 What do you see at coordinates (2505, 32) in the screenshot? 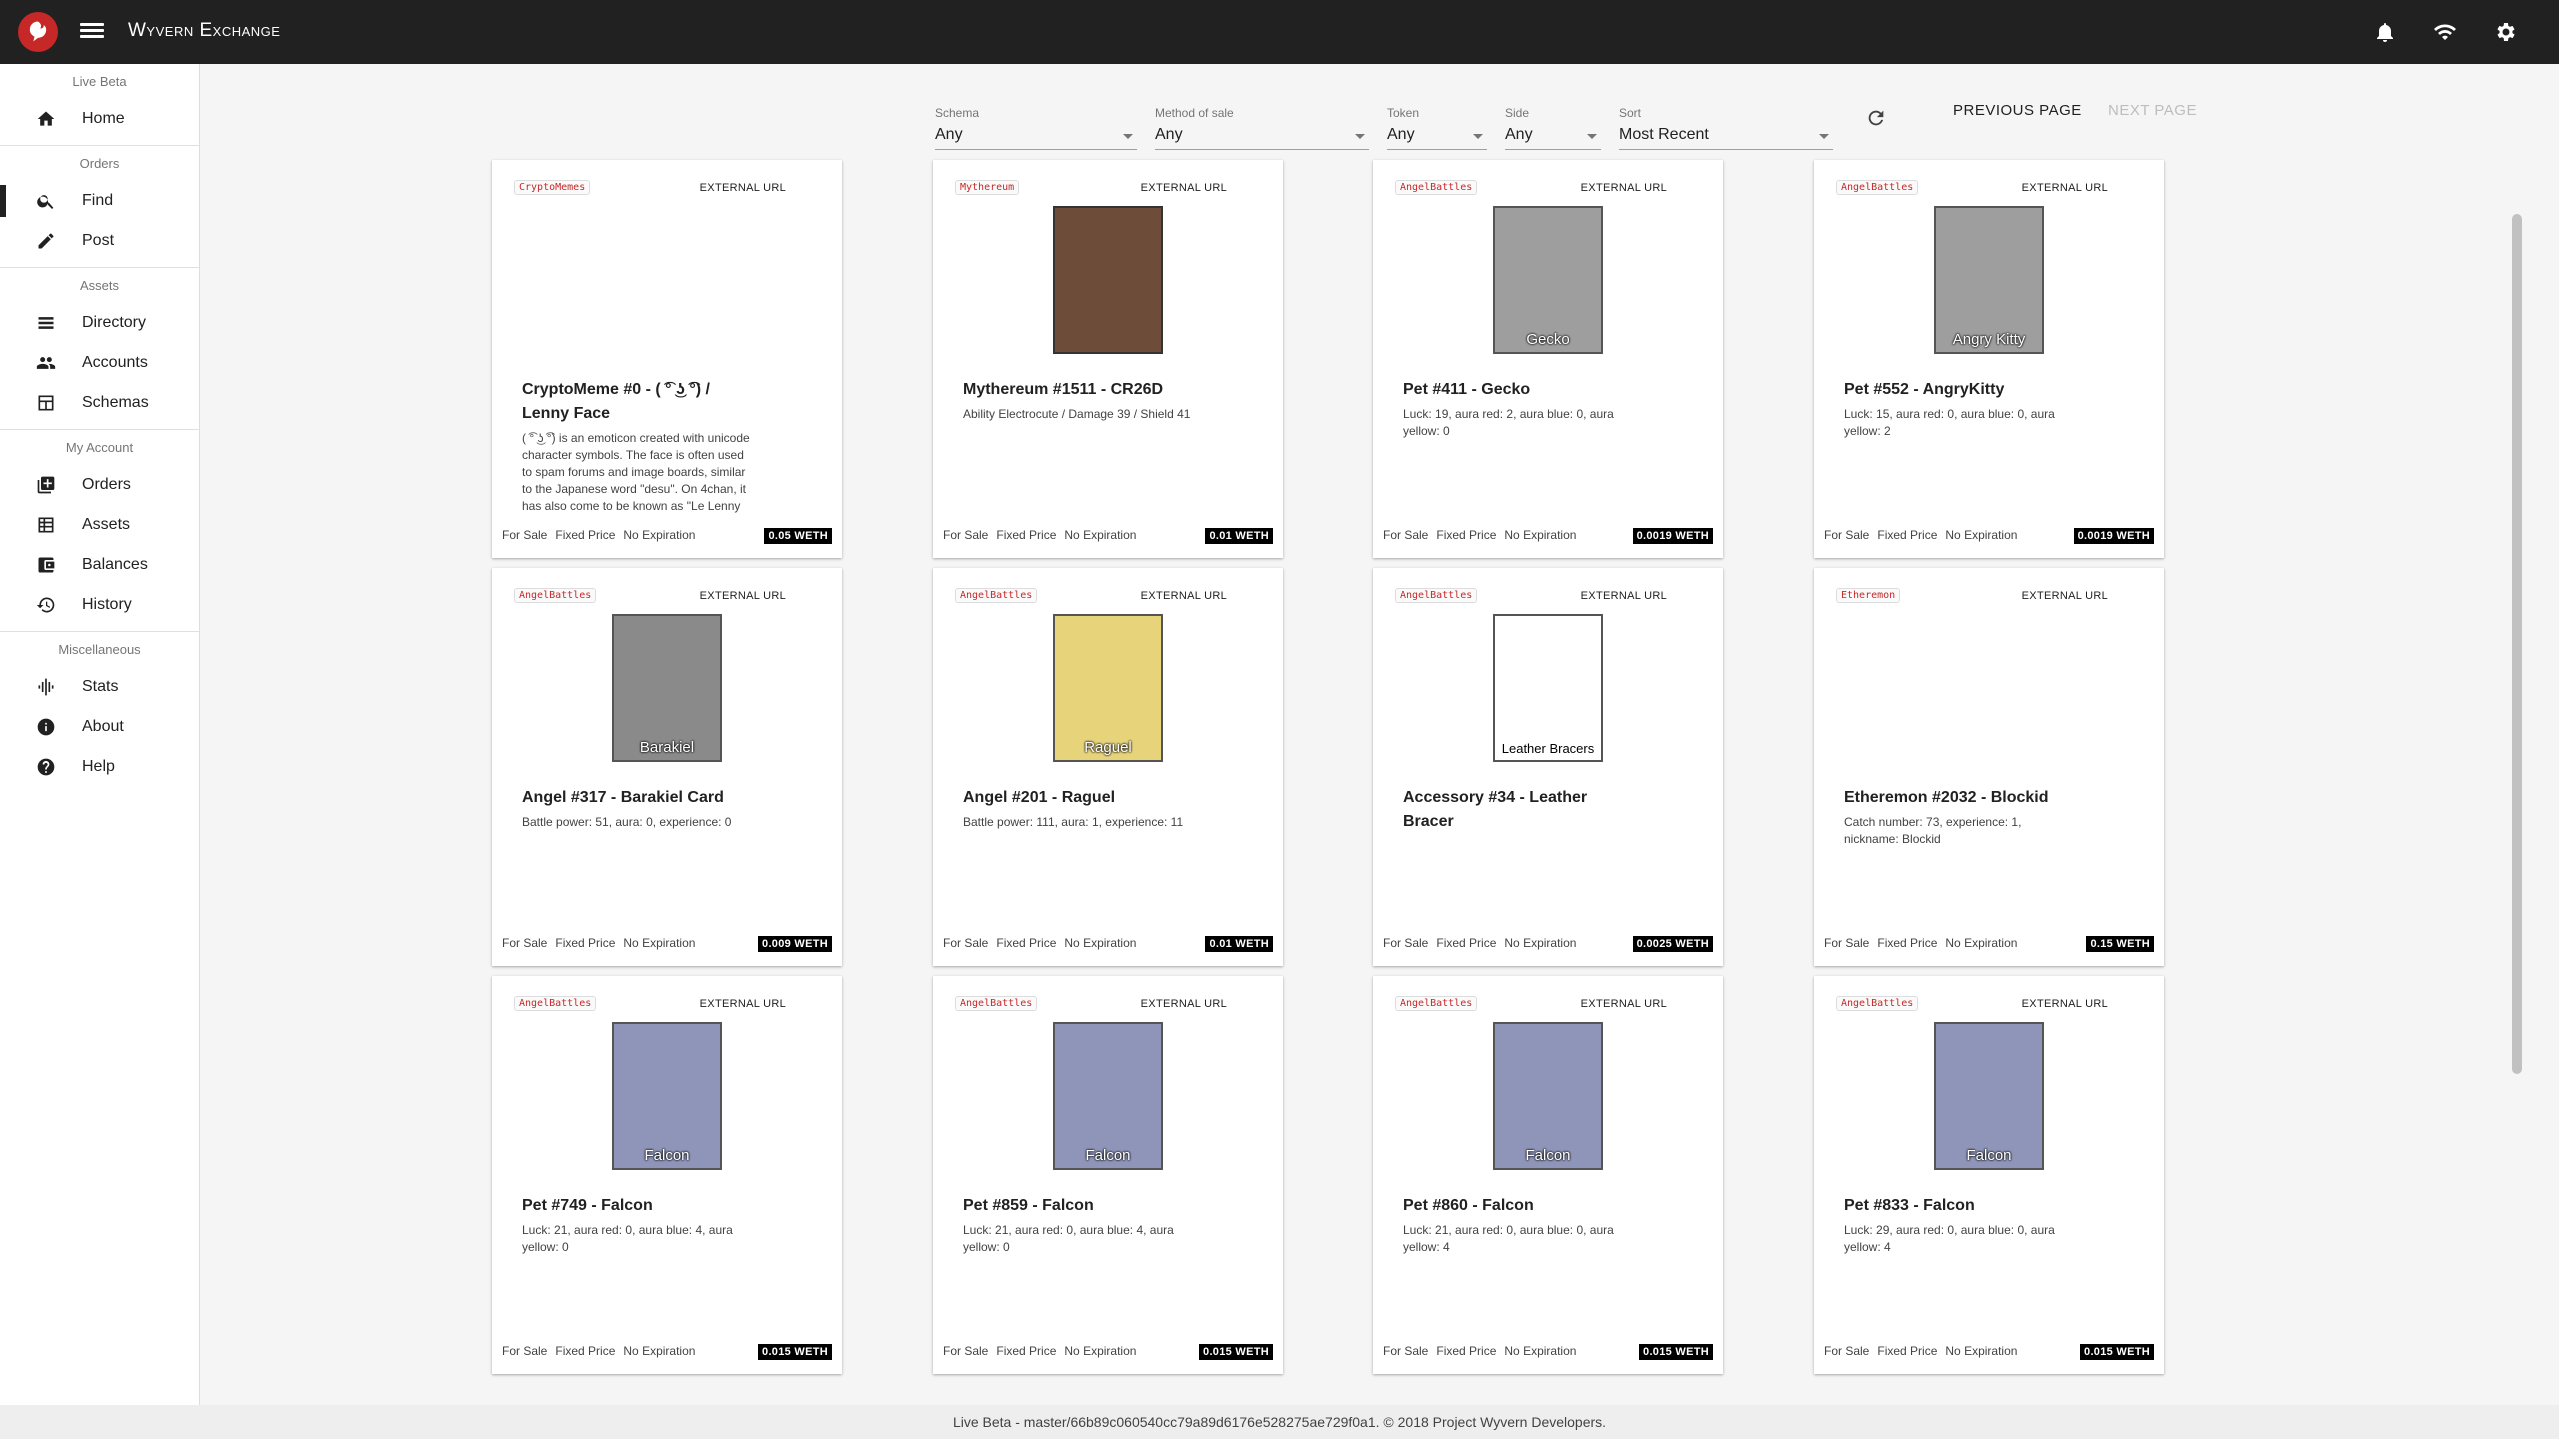
I see `settings-gear-icon` at bounding box center [2505, 32].